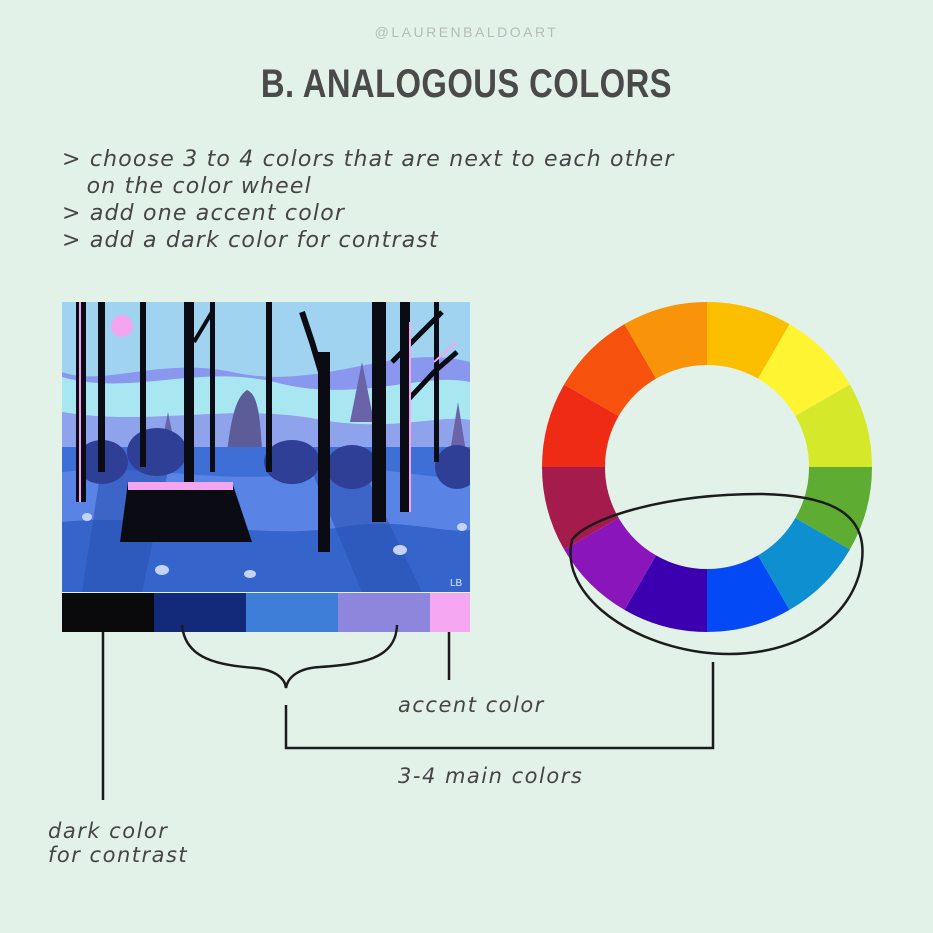 Image resolution: width=933 pixels, height=933 pixels. Describe the element at coordinates (289, 656) in the screenshot. I see `main-colors-bracket` at that location.